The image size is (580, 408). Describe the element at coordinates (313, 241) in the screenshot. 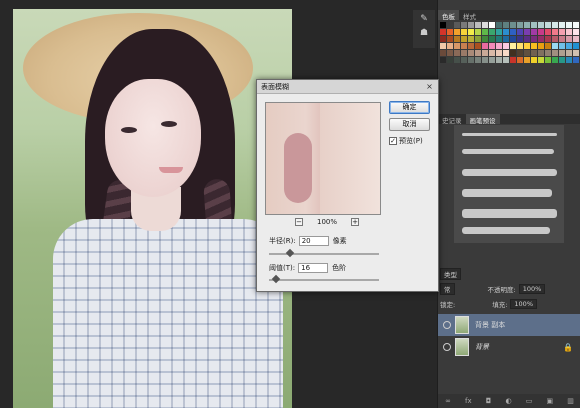

I see `radius-field: 20` at that location.